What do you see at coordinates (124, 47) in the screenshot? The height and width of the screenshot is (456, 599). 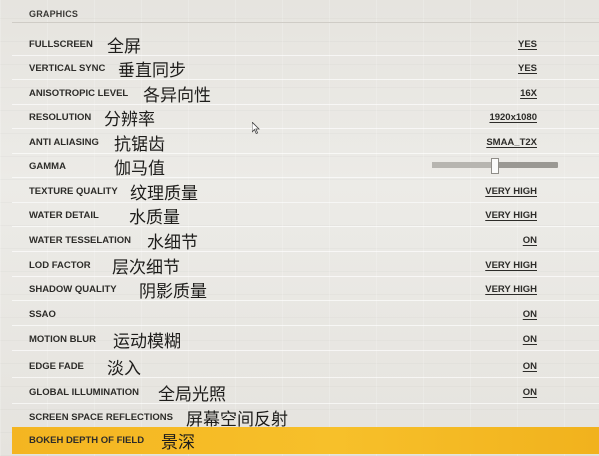 I see `setting-translation: 全屏` at bounding box center [124, 47].